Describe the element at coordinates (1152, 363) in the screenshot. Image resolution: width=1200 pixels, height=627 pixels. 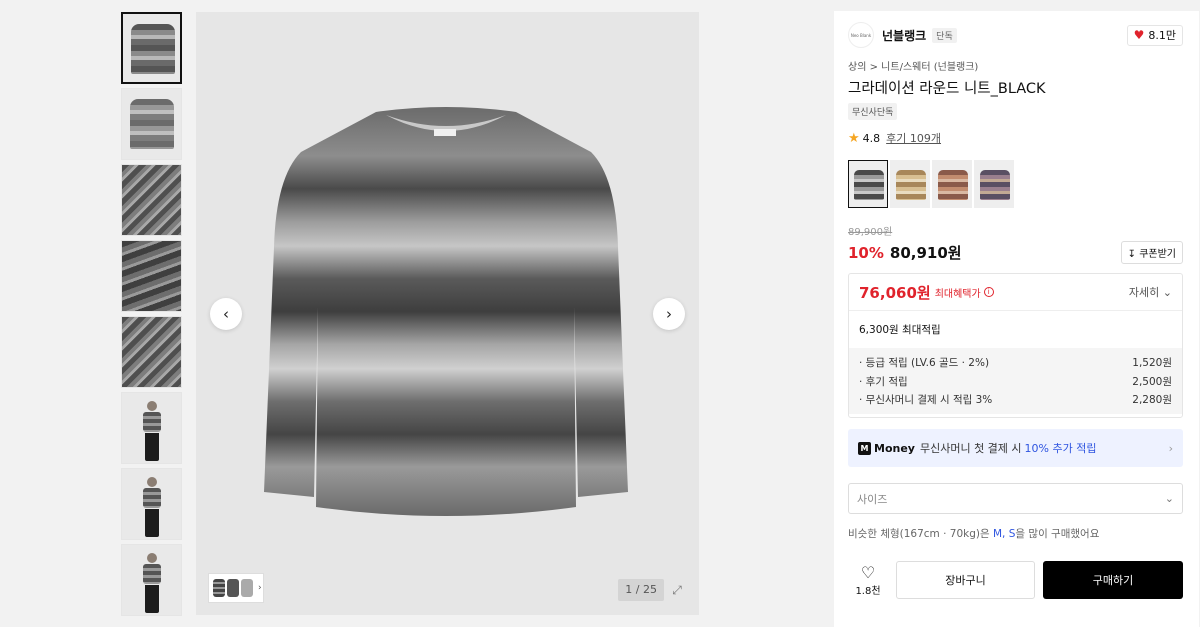
I see `points-value: 1,520원` at that location.